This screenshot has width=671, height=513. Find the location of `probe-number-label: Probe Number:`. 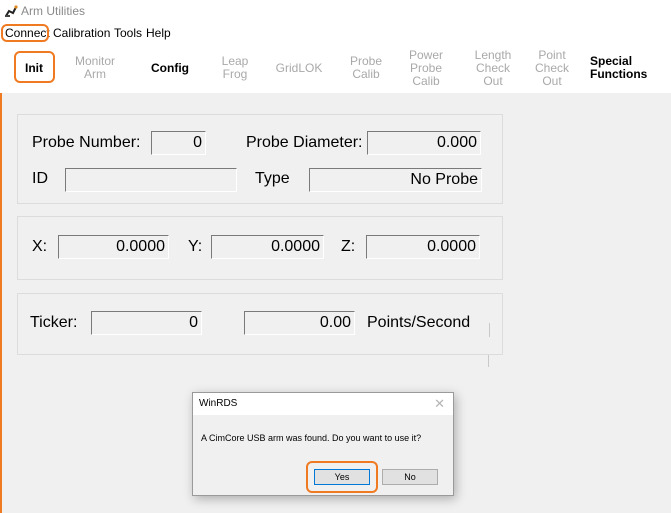

probe-number-label: Probe Number: is located at coordinates (86, 142).